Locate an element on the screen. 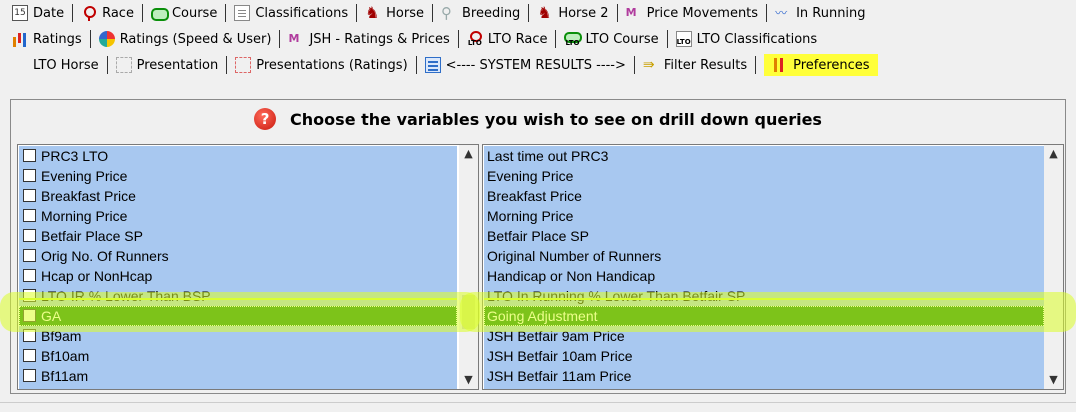 The height and width of the screenshot is (412, 1076). race-pin-icon is located at coordinates (89, 13).